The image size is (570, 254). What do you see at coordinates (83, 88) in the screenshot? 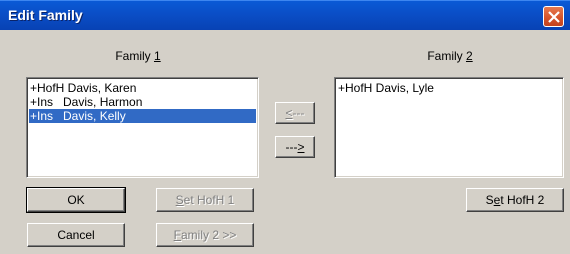
I see `list-item: +HofH Davis, Karen` at bounding box center [83, 88].